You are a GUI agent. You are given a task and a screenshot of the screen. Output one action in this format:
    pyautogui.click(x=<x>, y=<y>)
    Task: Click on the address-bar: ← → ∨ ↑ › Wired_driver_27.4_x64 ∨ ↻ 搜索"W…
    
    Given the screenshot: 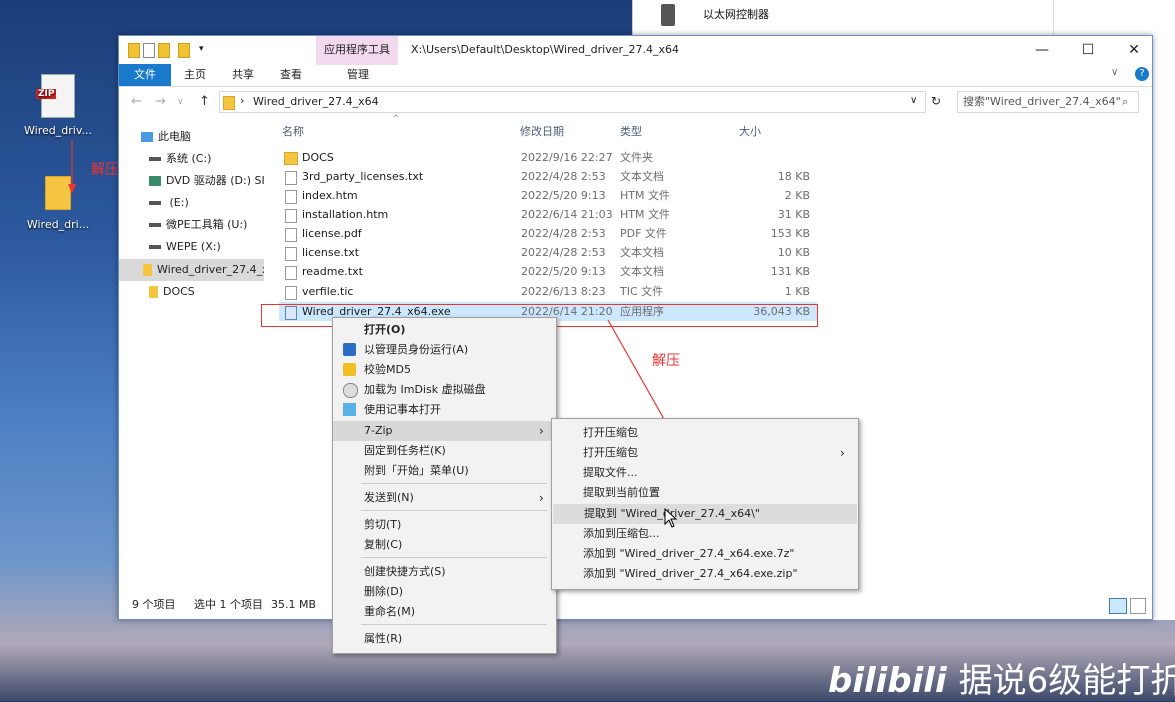 What is the action you would take?
    pyautogui.click(x=635, y=102)
    